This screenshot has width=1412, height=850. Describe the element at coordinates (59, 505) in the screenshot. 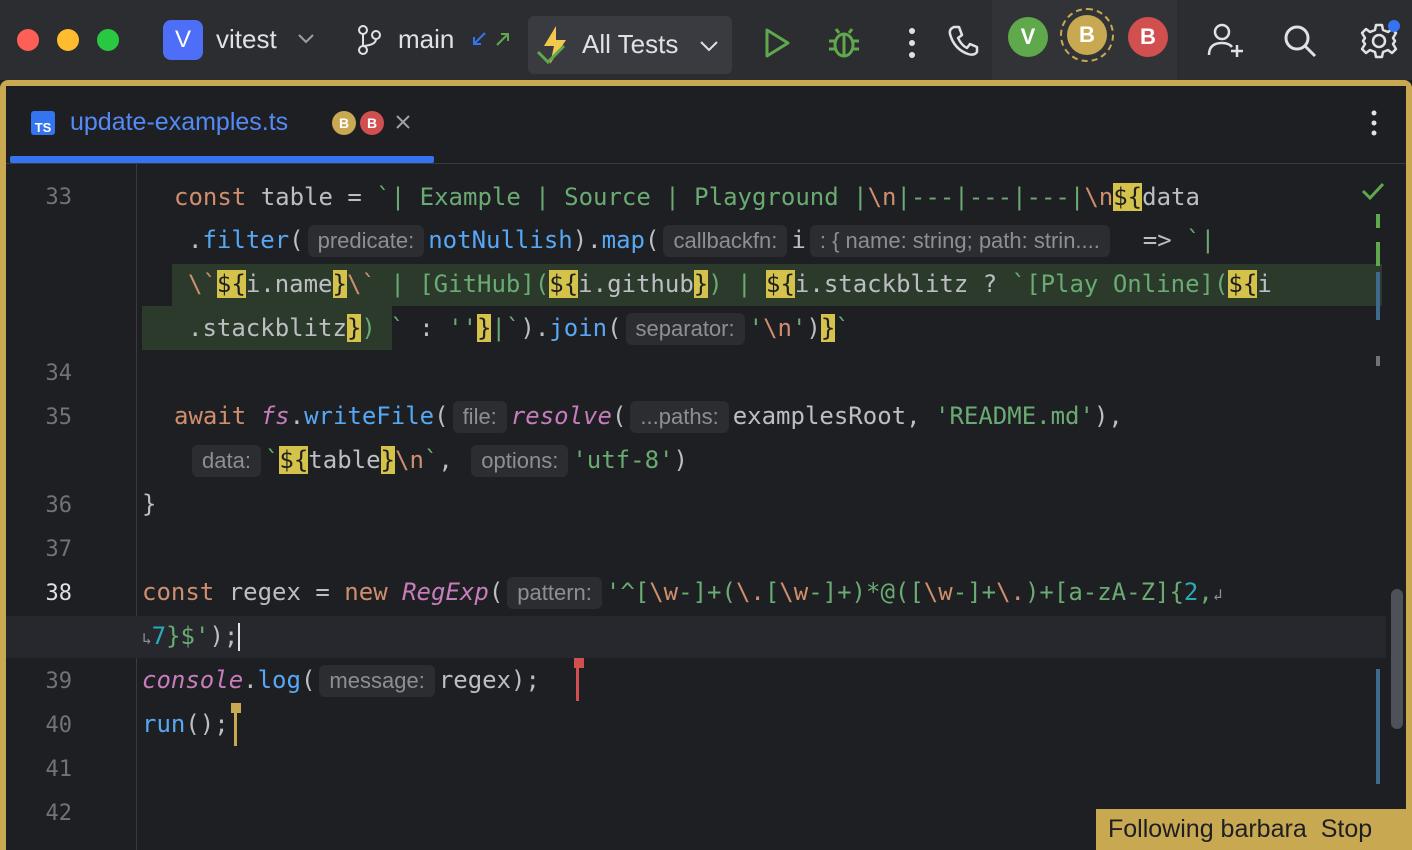

I see `line-number: 36` at that location.